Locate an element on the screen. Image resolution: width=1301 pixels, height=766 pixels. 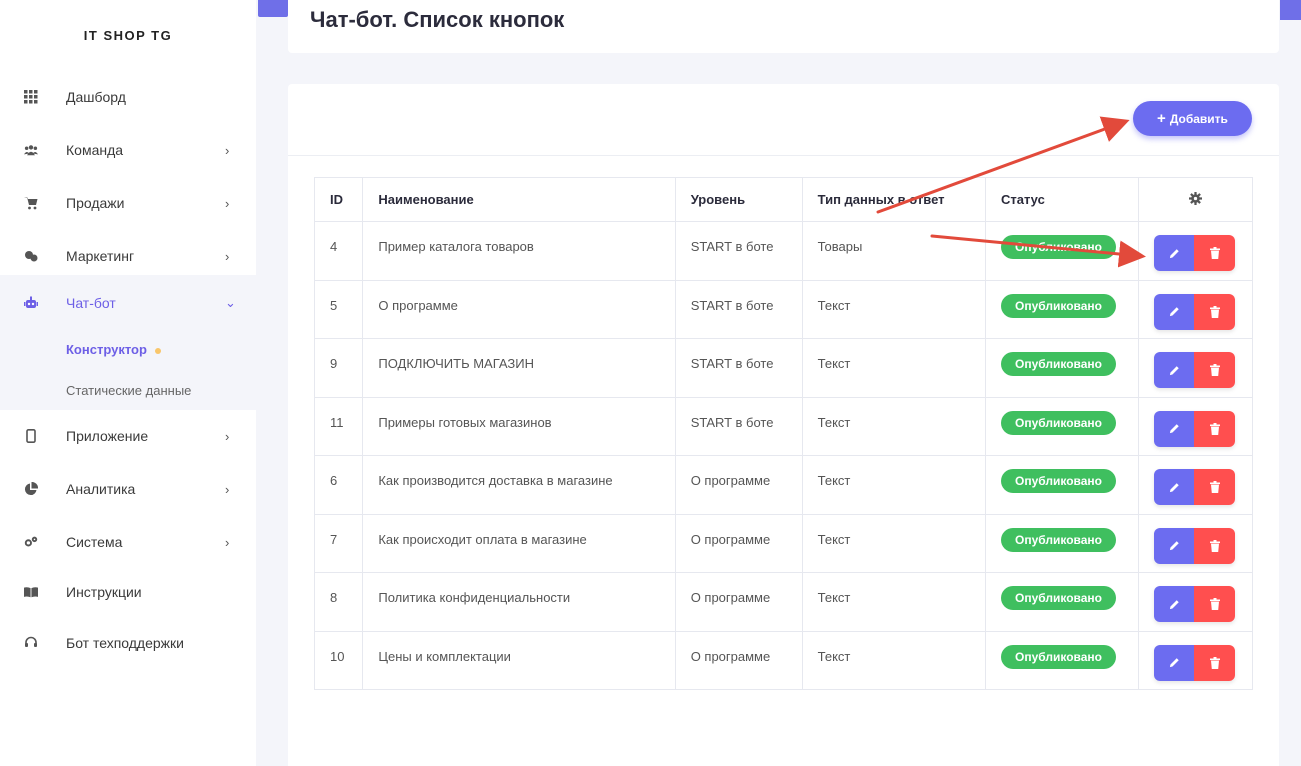
cell-name: Как происходит оплата в магазине is located at coordinates (519, 543).